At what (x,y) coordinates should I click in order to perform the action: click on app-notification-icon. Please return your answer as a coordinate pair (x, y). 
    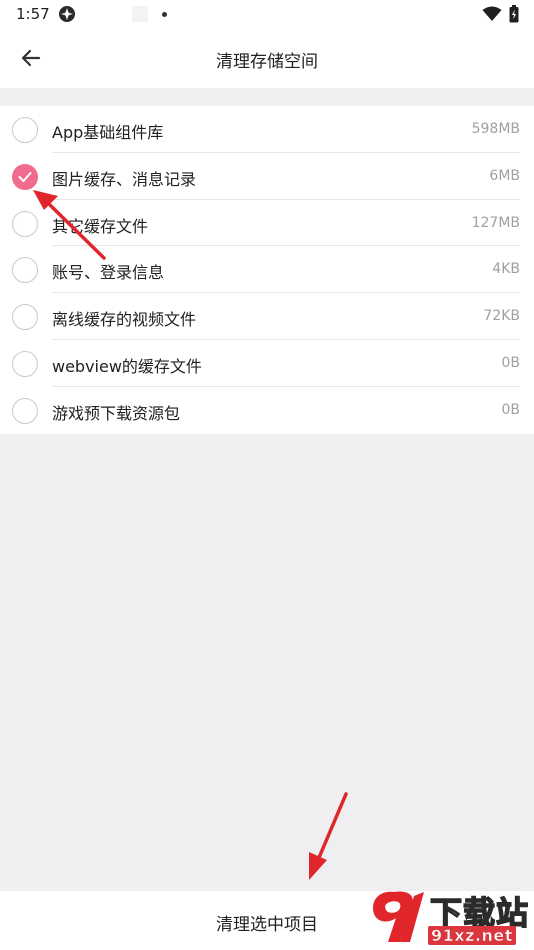
    Looking at the image, I should click on (67, 14).